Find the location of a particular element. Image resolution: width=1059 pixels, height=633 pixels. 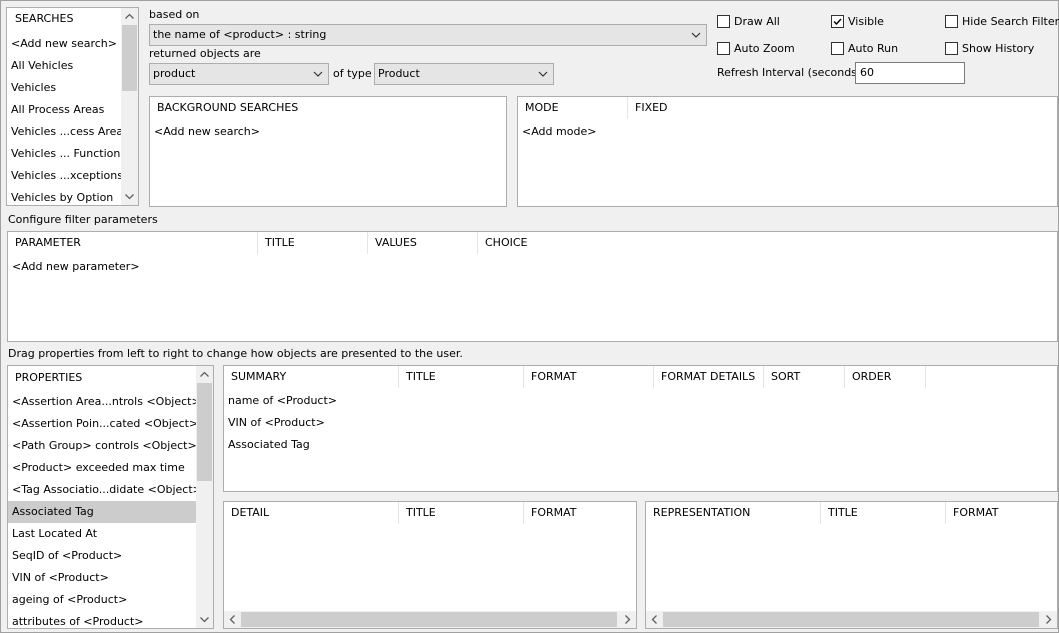

list-item: ageing of <Product> is located at coordinates (102, 600).